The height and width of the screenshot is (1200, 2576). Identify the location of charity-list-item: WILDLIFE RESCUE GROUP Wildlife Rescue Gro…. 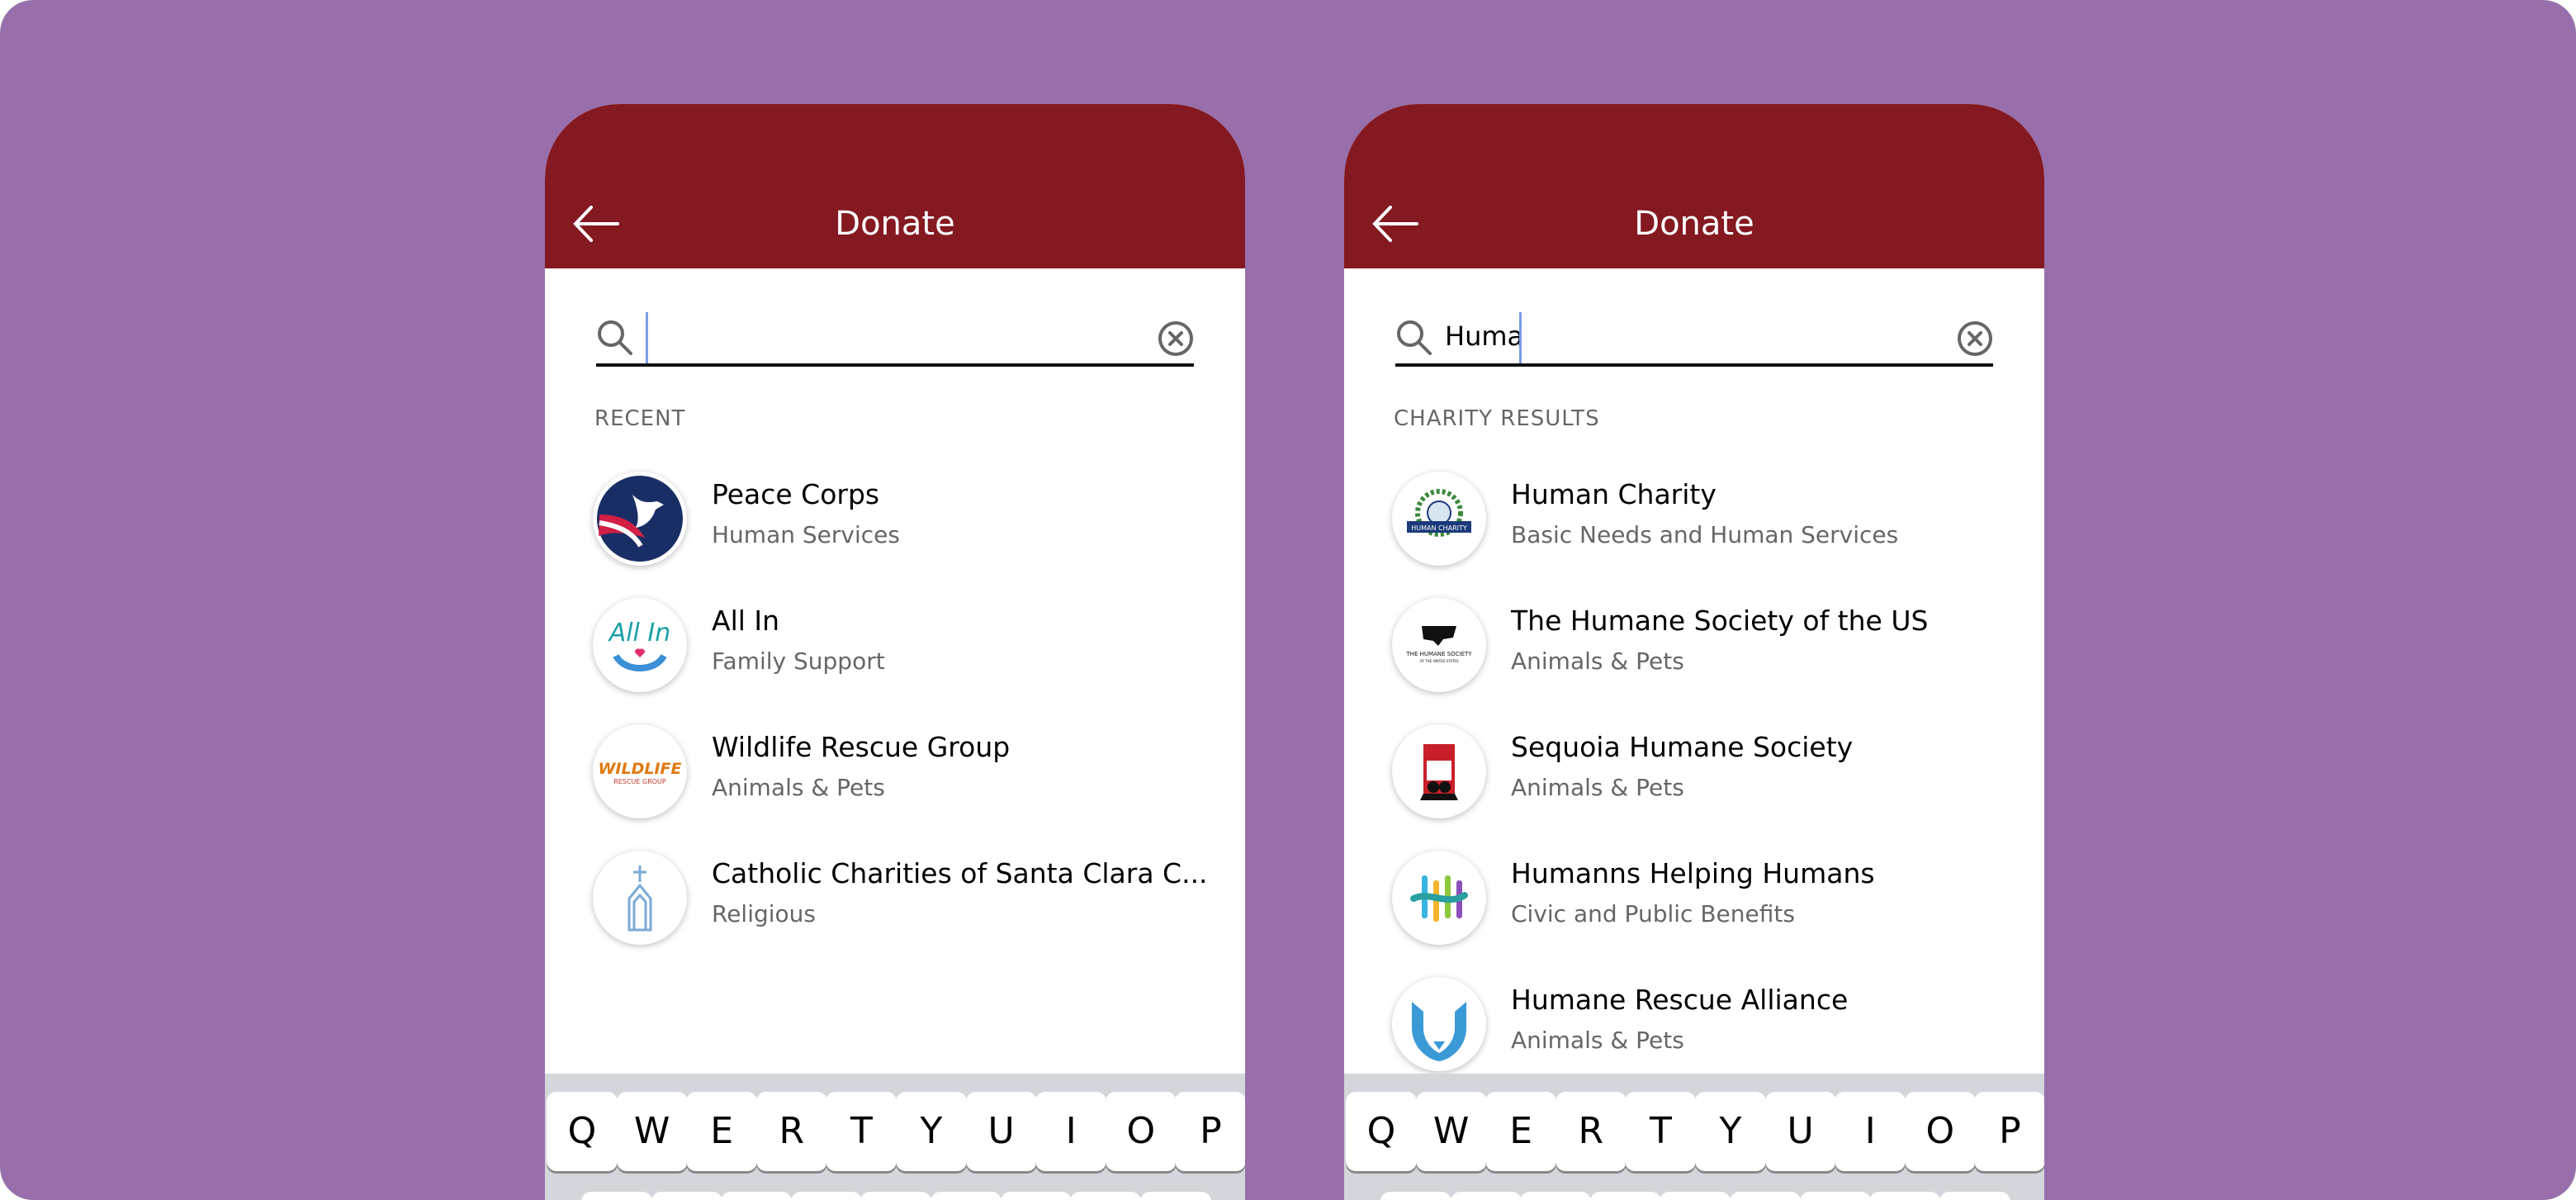
(906, 772).